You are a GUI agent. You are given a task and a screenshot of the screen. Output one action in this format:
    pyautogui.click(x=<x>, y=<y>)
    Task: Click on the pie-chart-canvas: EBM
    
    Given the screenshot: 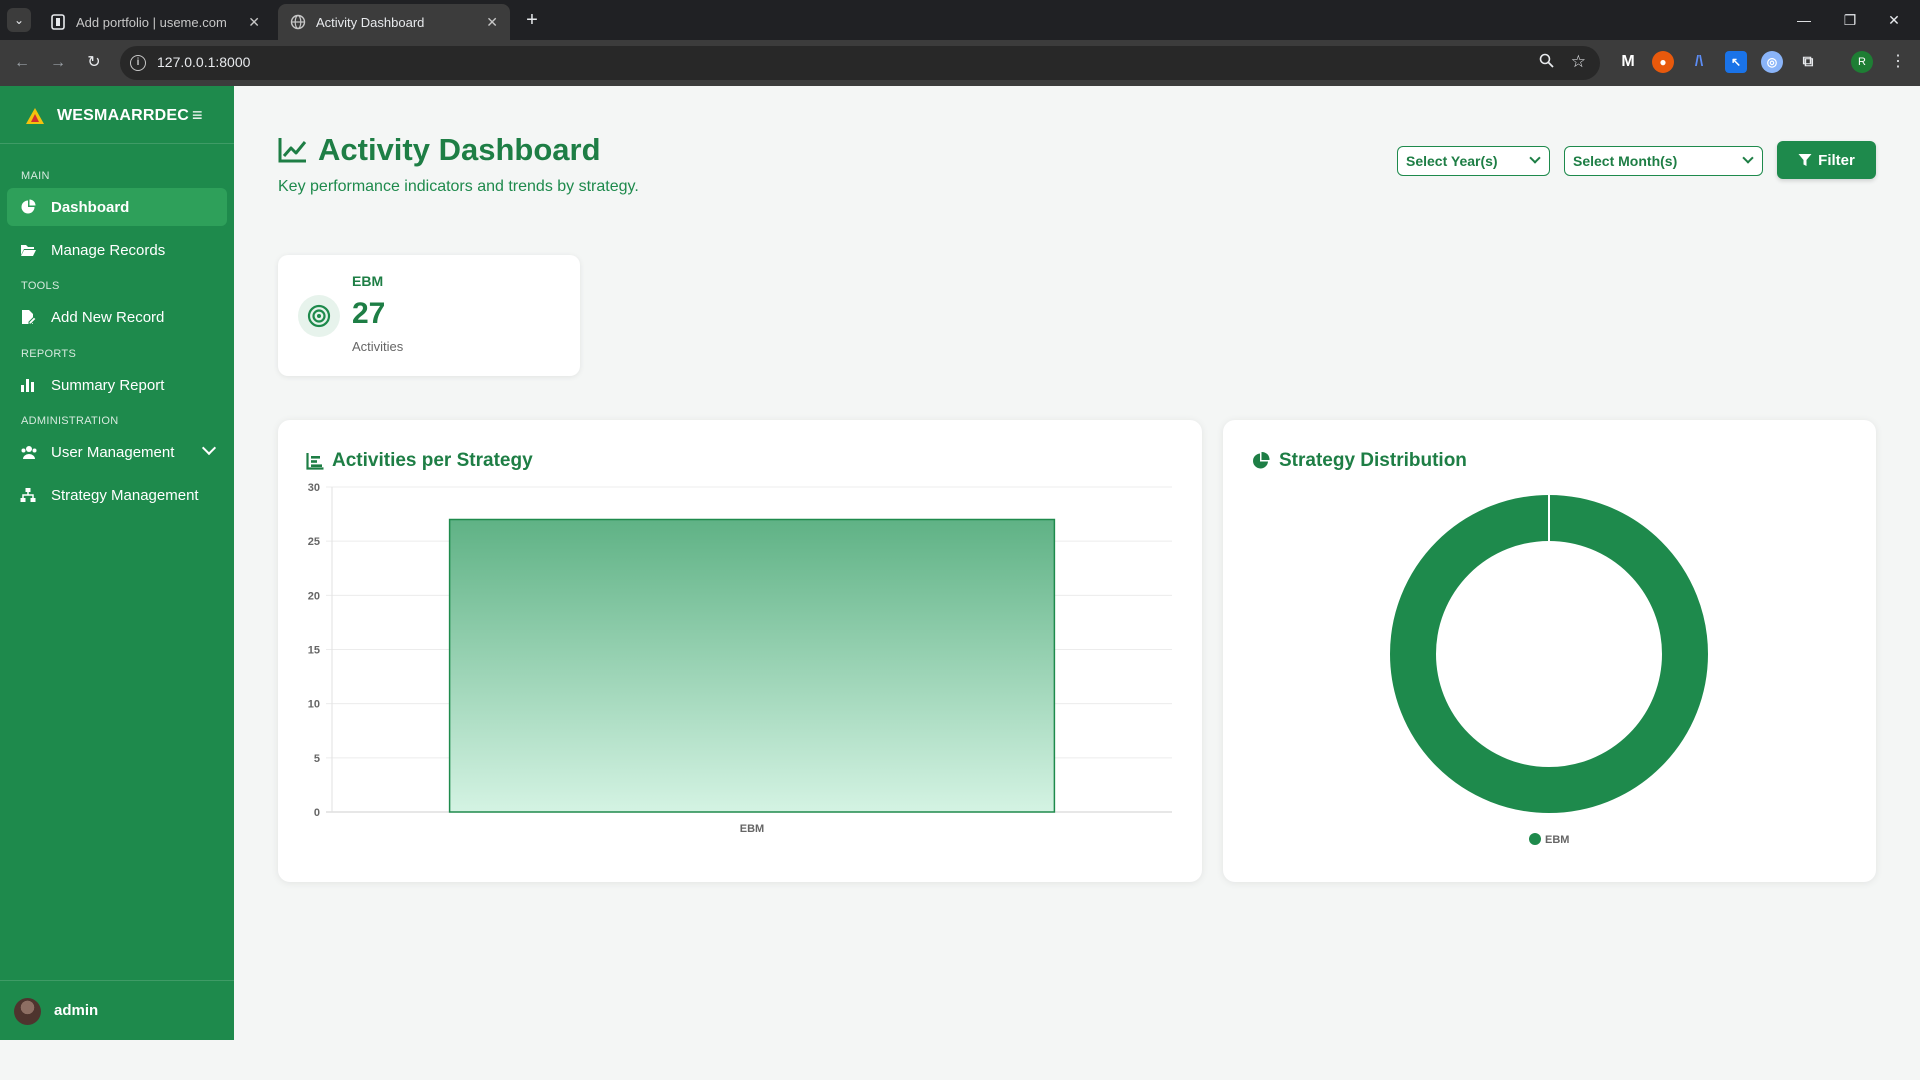 What is the action you would take?
    pyautogui.click(x=1549, y=670)
    